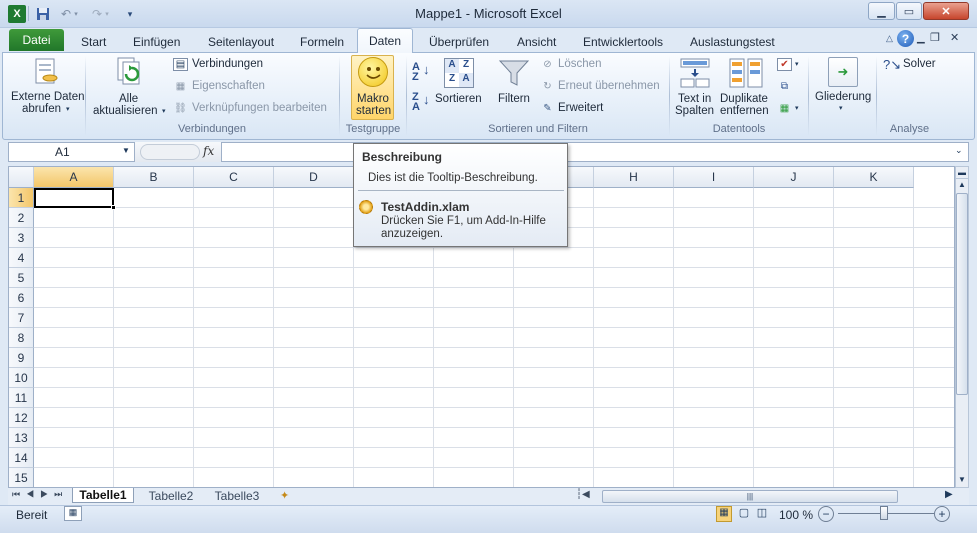 This screenshot has height=533, width=977. I want to click on alle-aktualisieren-label: Alle, so click(128, 99).